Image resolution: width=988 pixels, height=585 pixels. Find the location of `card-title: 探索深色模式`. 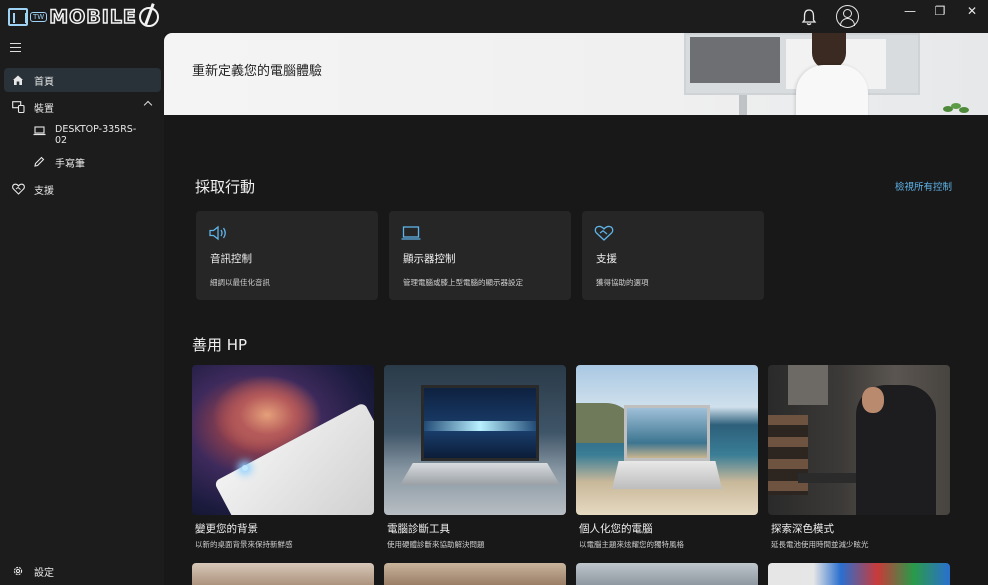

card-title: 探索深色模式 is located at coordinates (802, 529).